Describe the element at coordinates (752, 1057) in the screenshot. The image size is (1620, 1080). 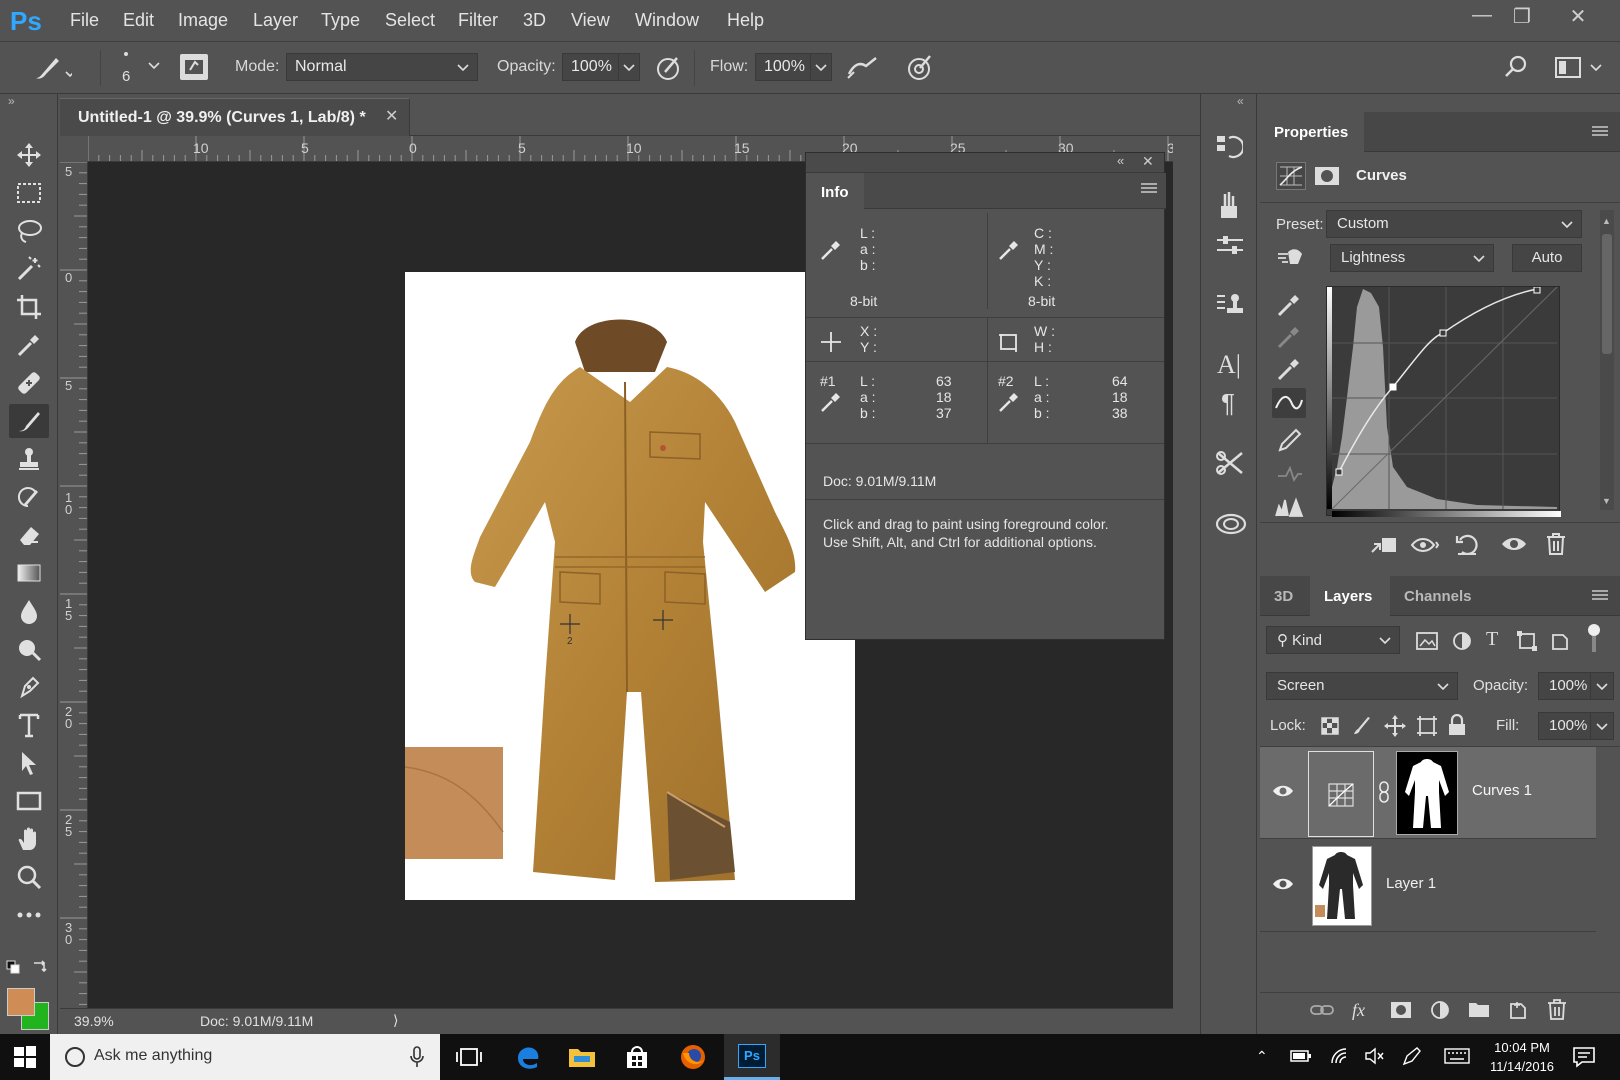
I see `photoshop-taskbar-button: Ps` at that location.